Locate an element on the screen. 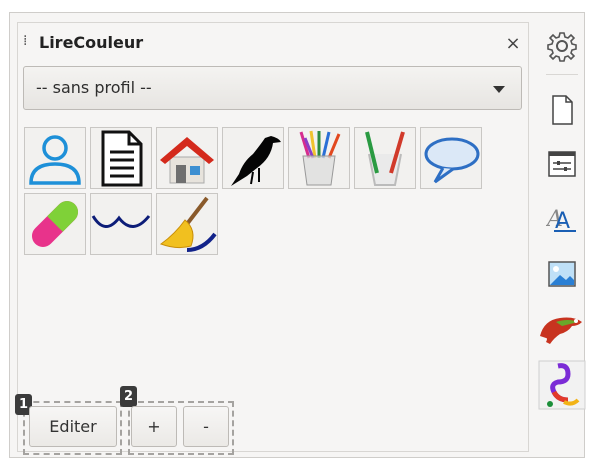 Image resolution: width=593 pixels, height=464 pixels. pencils-in-glass-icon is located at coordinates (385, 158).